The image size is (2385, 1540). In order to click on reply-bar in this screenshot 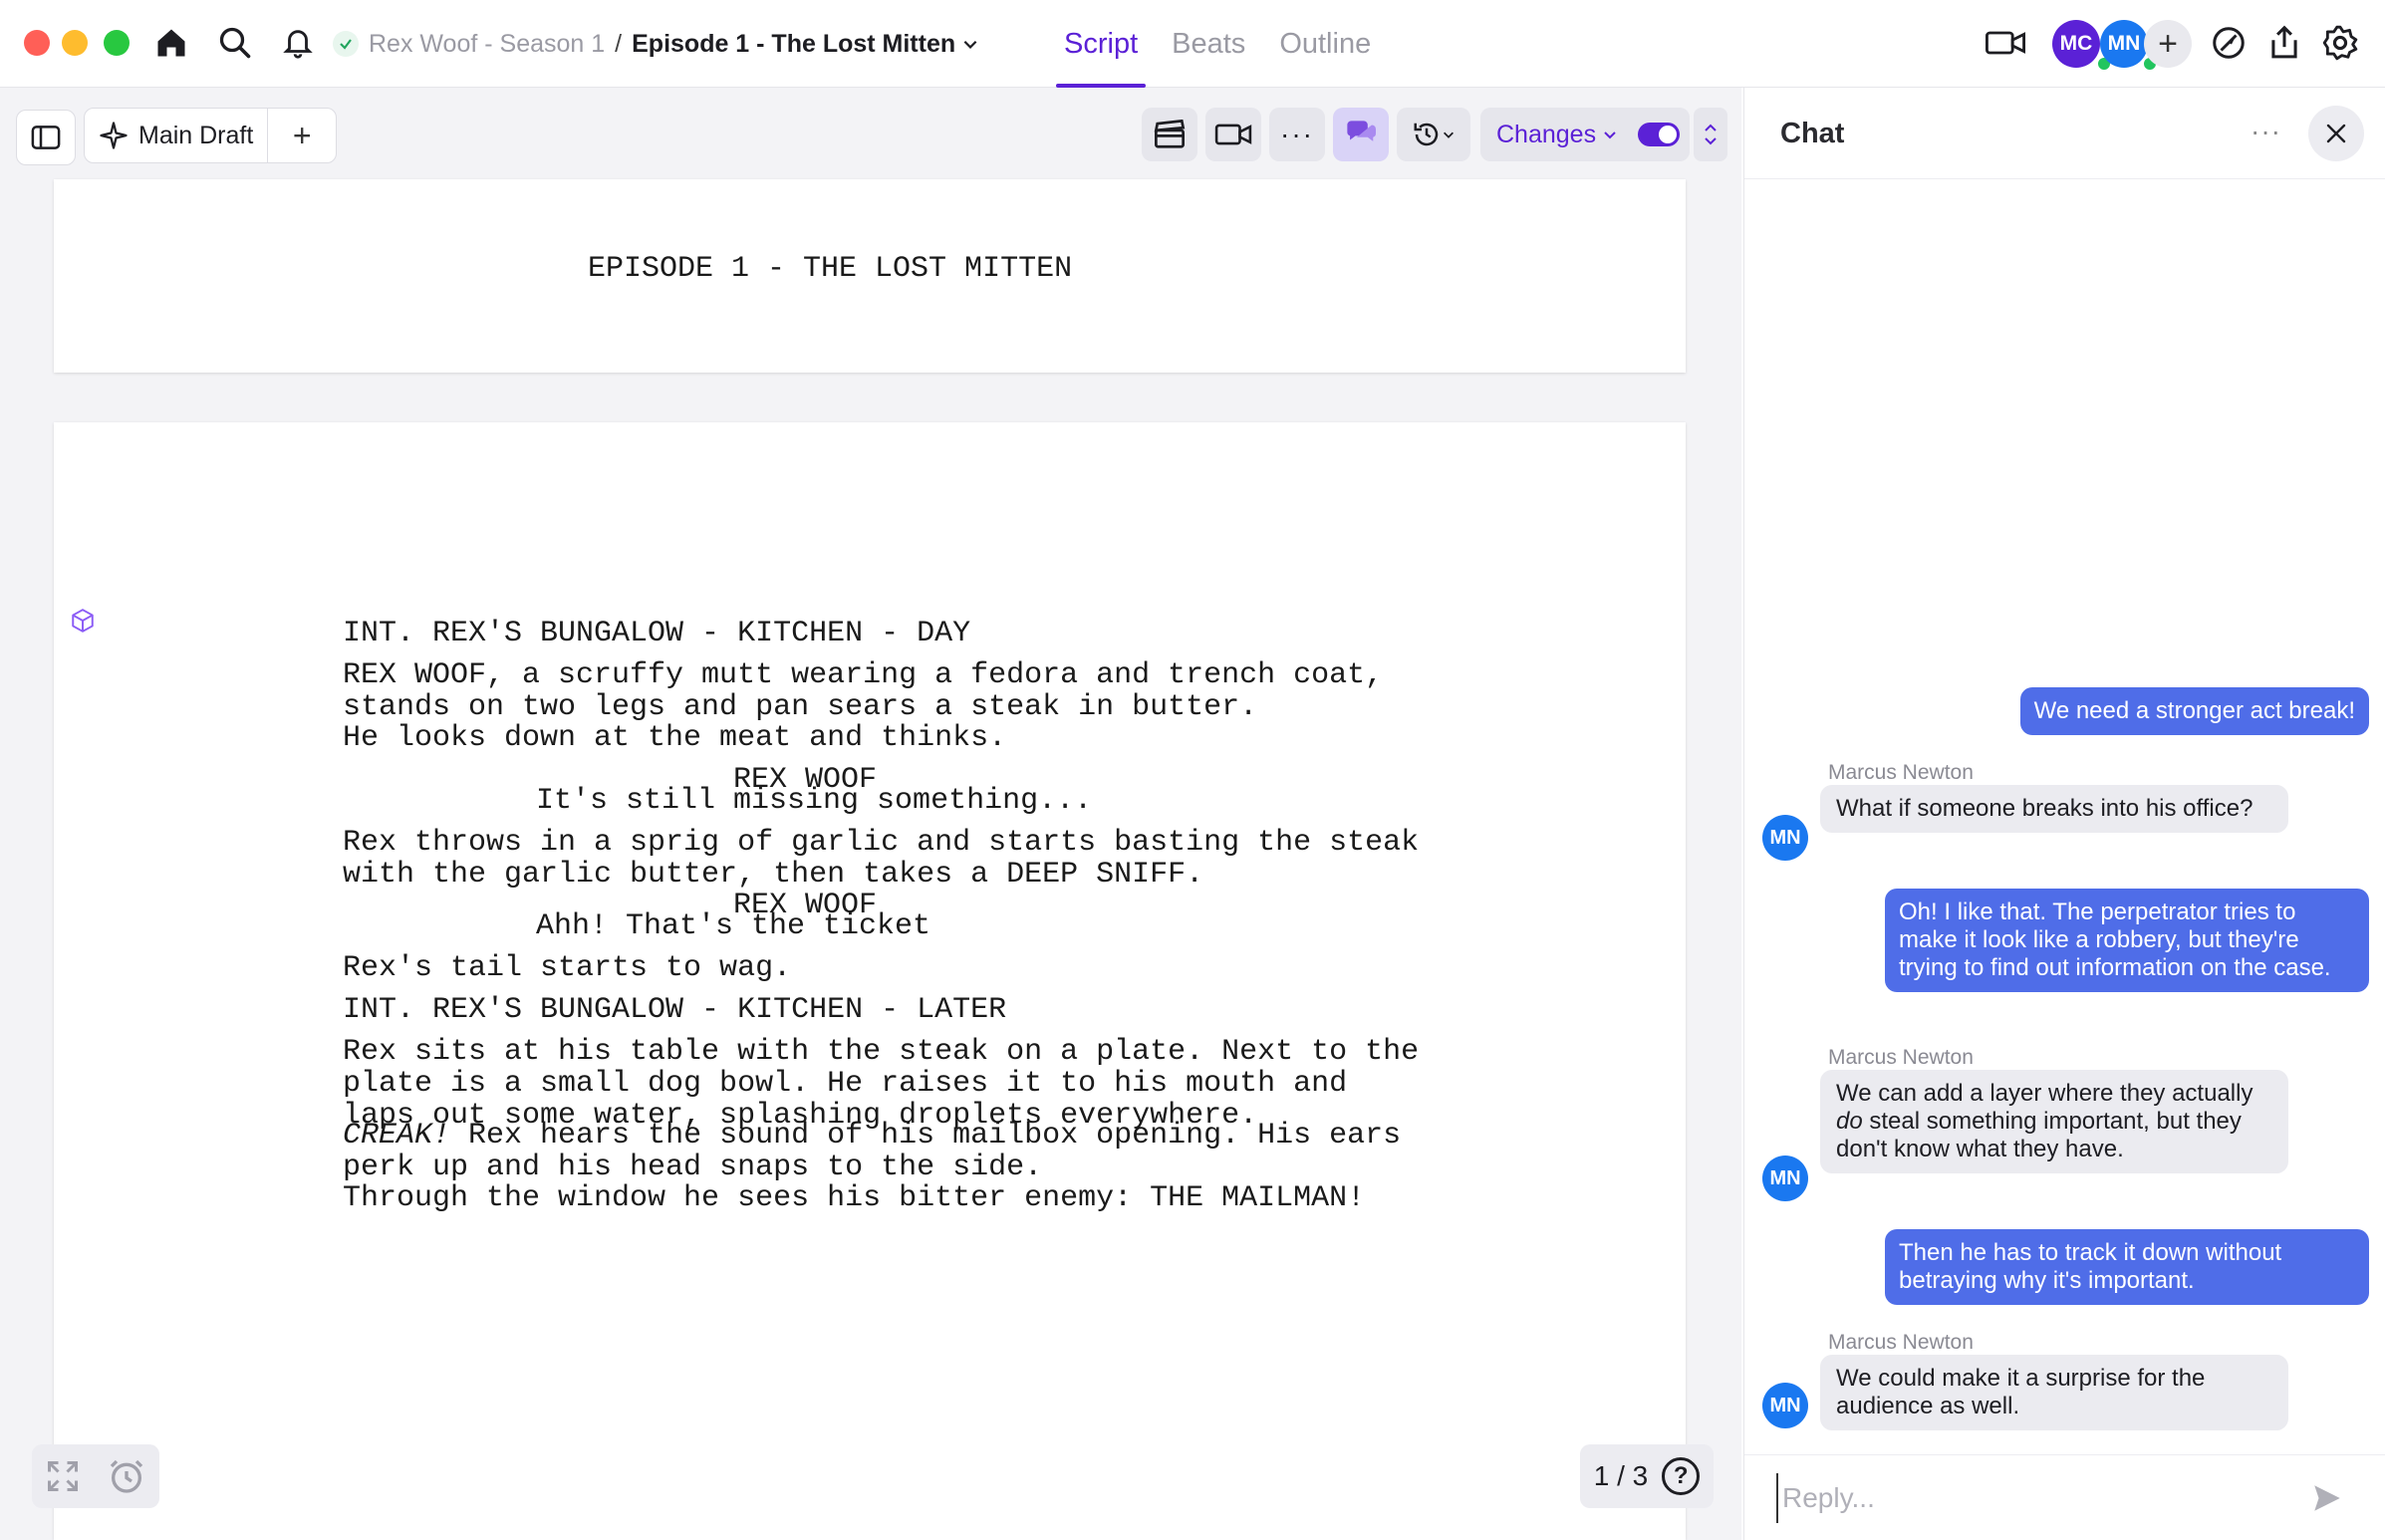, I will do `click(2064, 1497)`.